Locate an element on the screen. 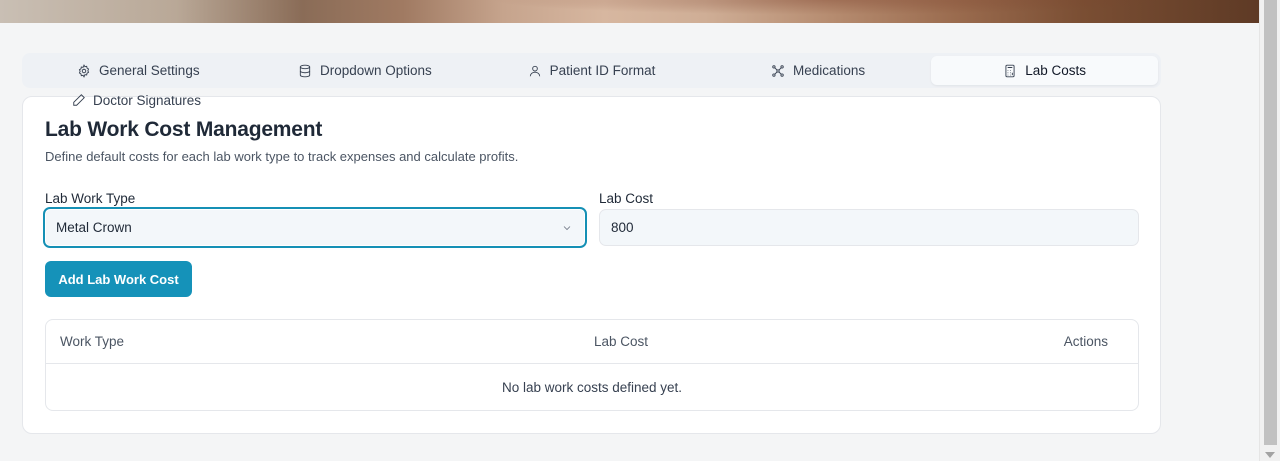 This screenshot has width=1280, height=461. page-title: Lab Work Cost Management is located at coordinates (184, 129).